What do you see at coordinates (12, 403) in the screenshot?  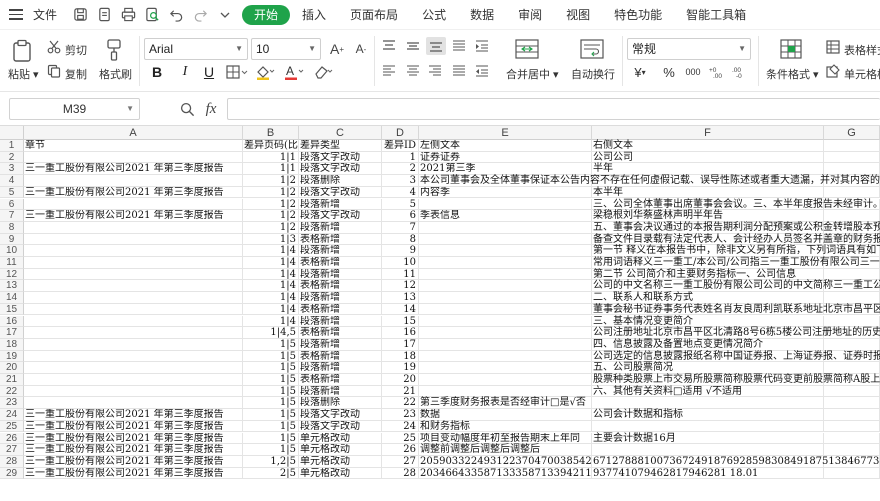 I see `row-header: 23` at bounding box center [12, 403].